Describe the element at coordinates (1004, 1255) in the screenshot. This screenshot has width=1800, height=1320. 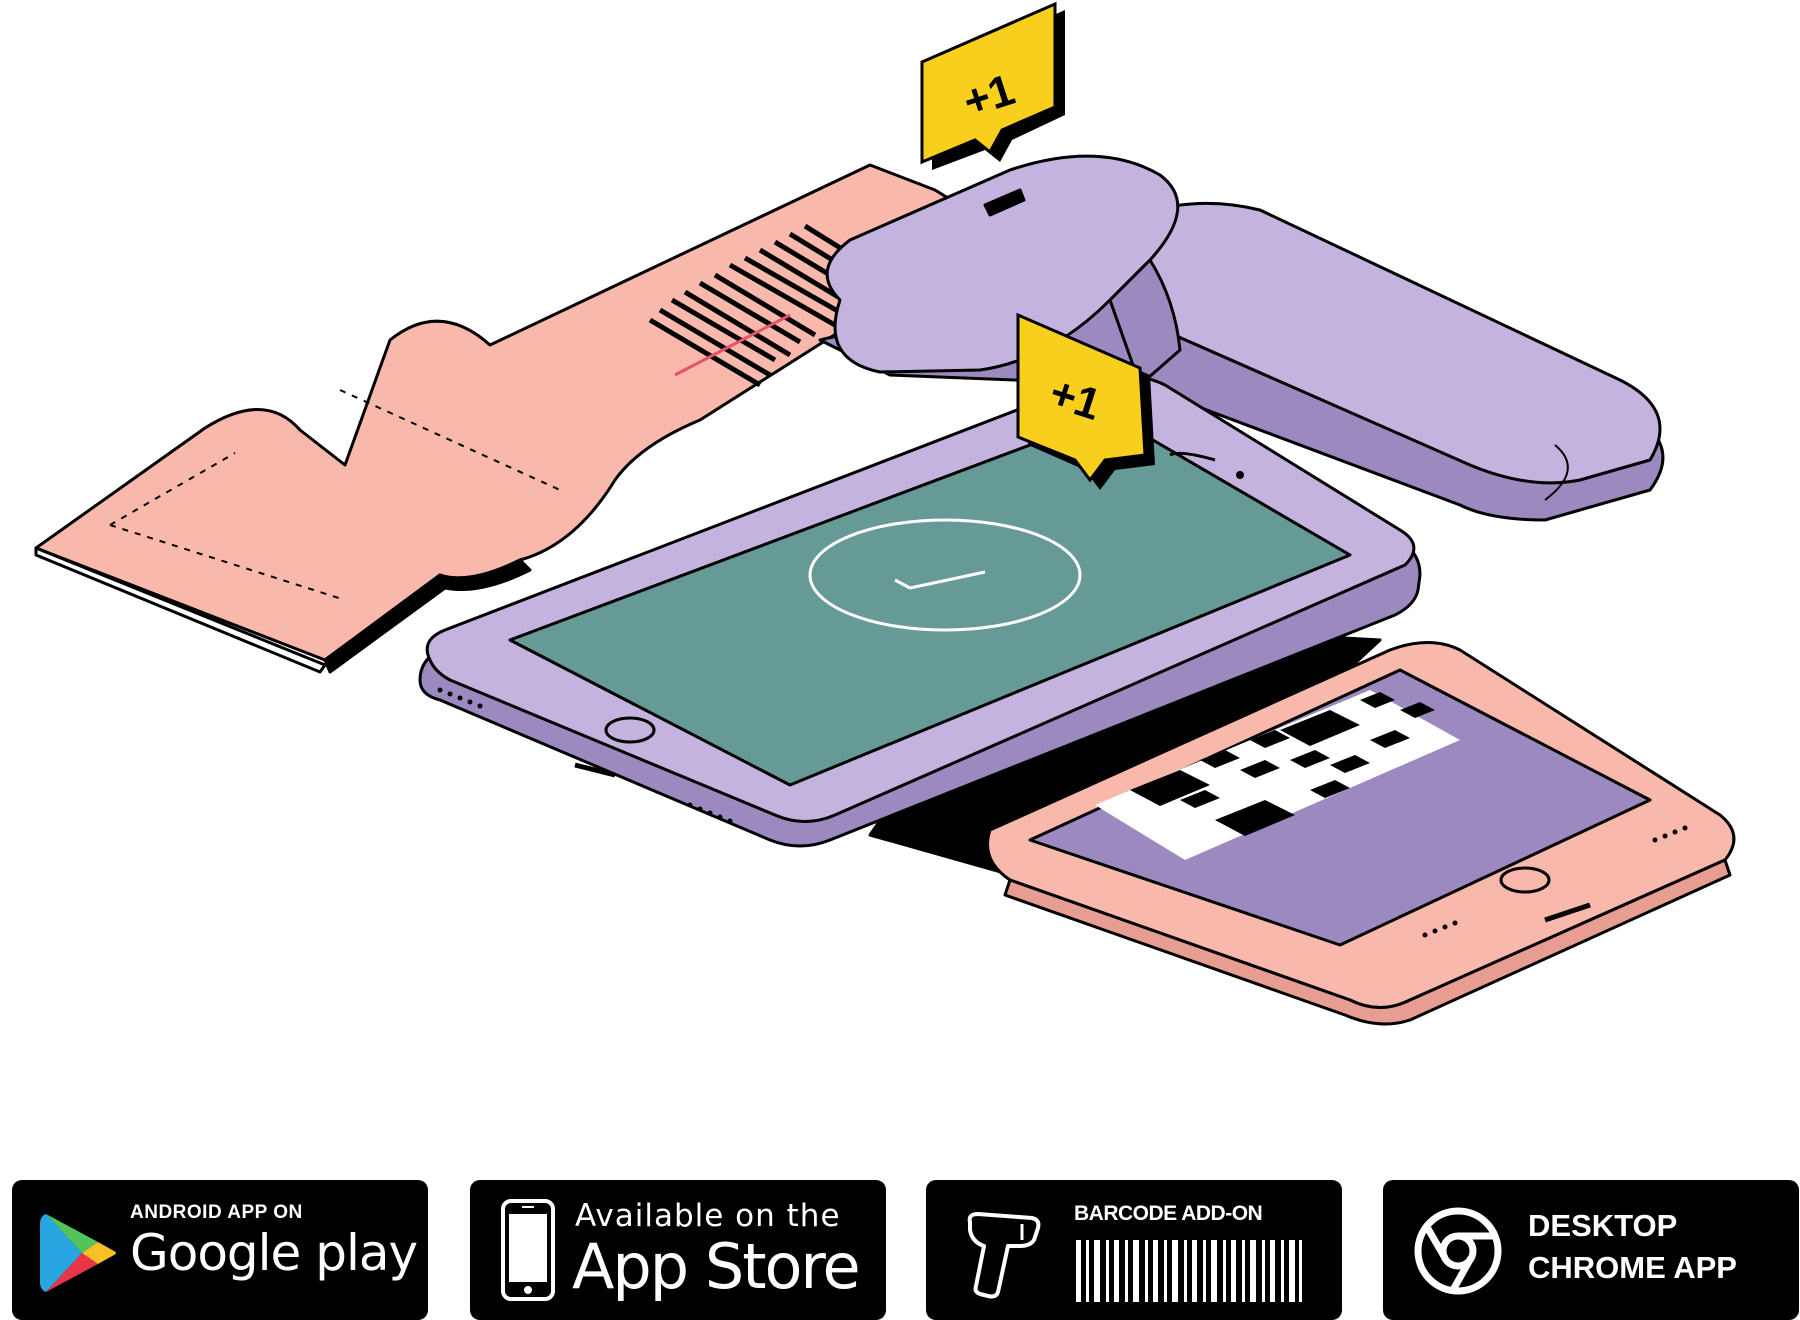
I see `barcode-scanner-icon` at that location.